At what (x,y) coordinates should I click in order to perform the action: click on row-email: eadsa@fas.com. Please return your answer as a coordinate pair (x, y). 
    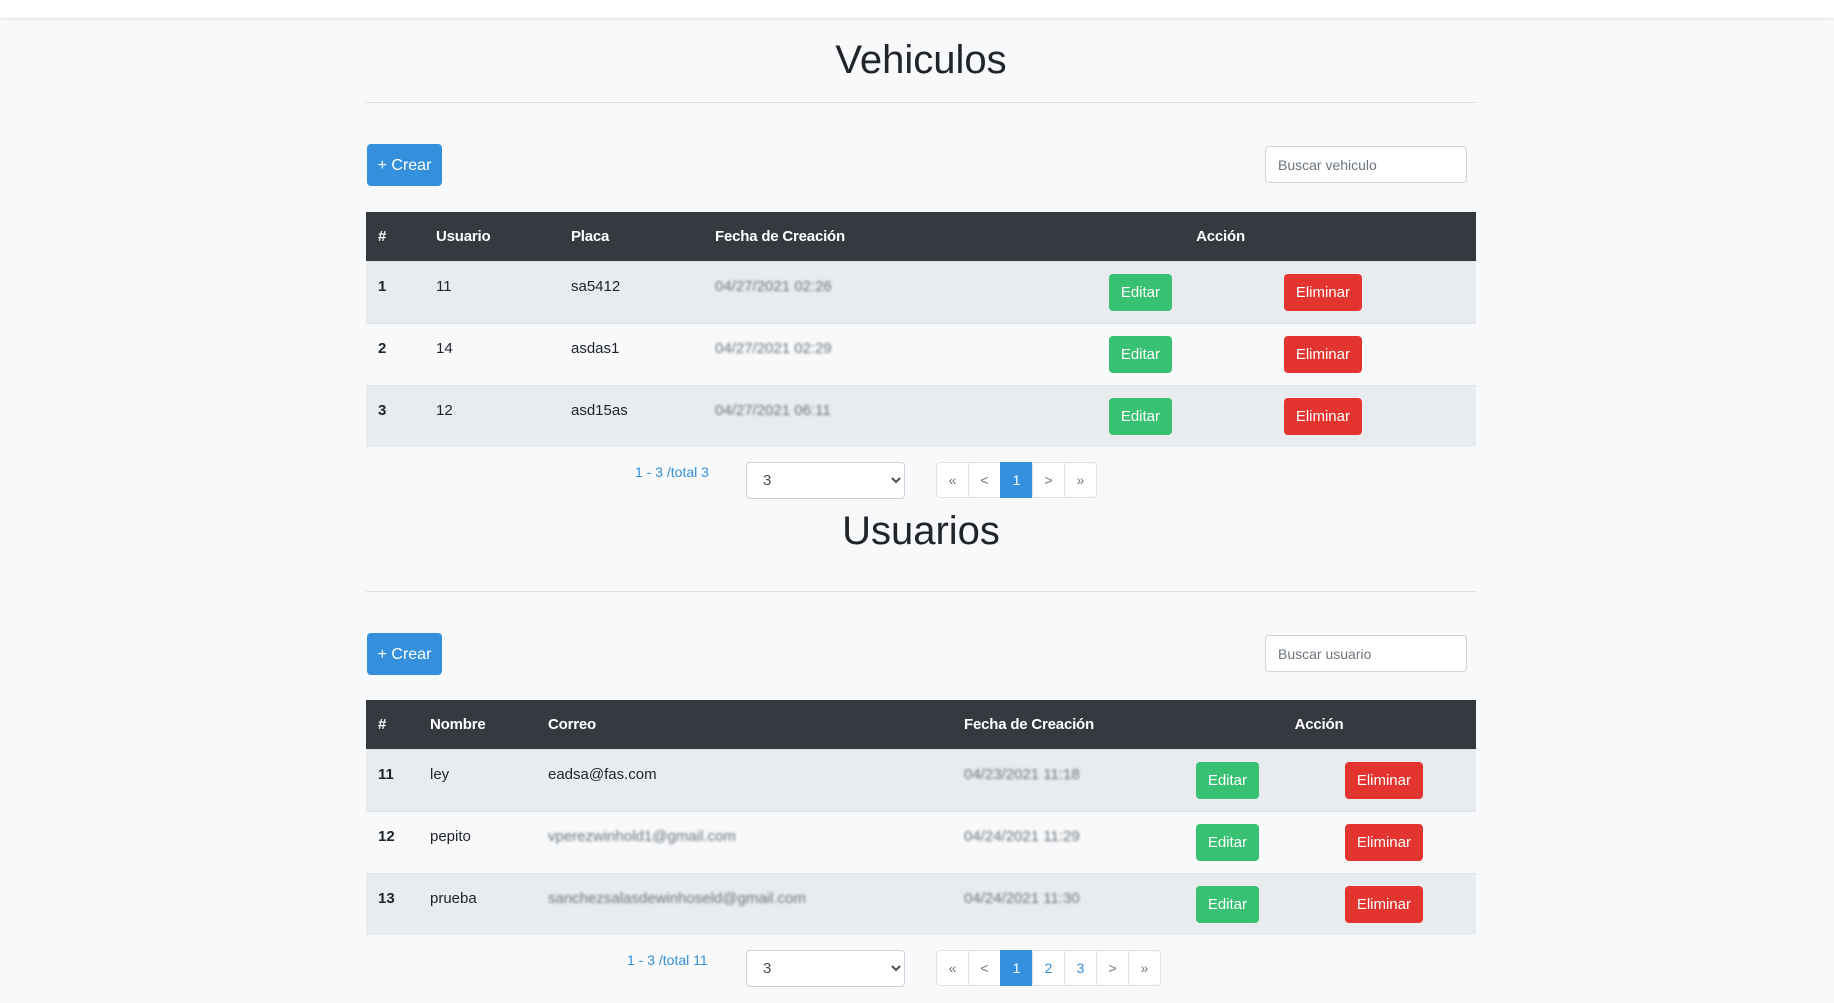
    Looking at the image, I should click on (602, 774).